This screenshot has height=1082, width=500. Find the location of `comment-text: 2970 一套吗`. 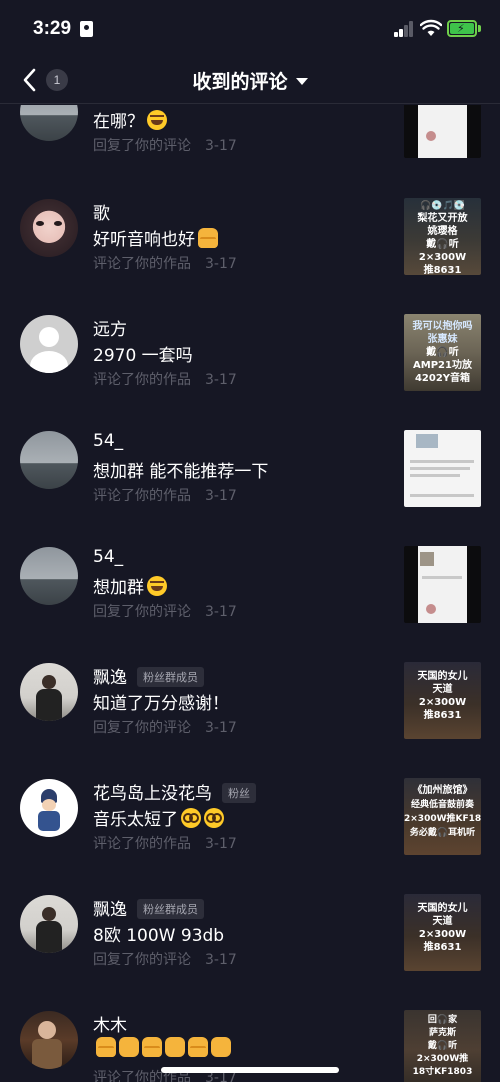

comment-text: 2970 一套吗 is located at coordinates (143, 356).